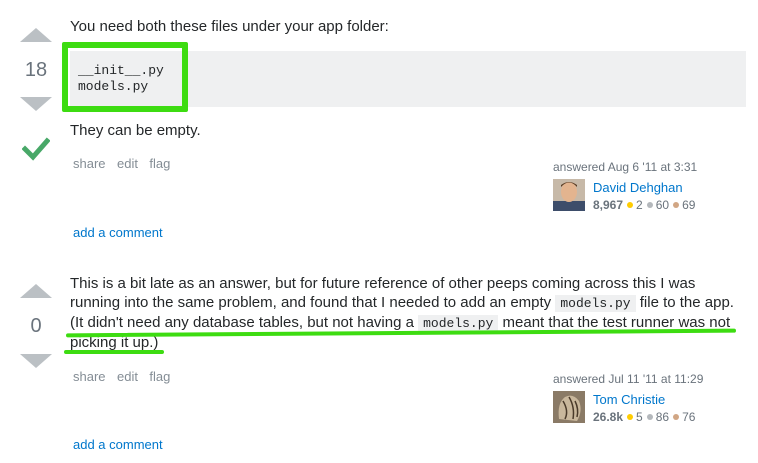 The image size is (758, 463). What do you see at coordinates (625, 167) in the screenshot?
I see `answered-time: answered Aug 6 '11 at 3:31` at bounding box center [625, 167].